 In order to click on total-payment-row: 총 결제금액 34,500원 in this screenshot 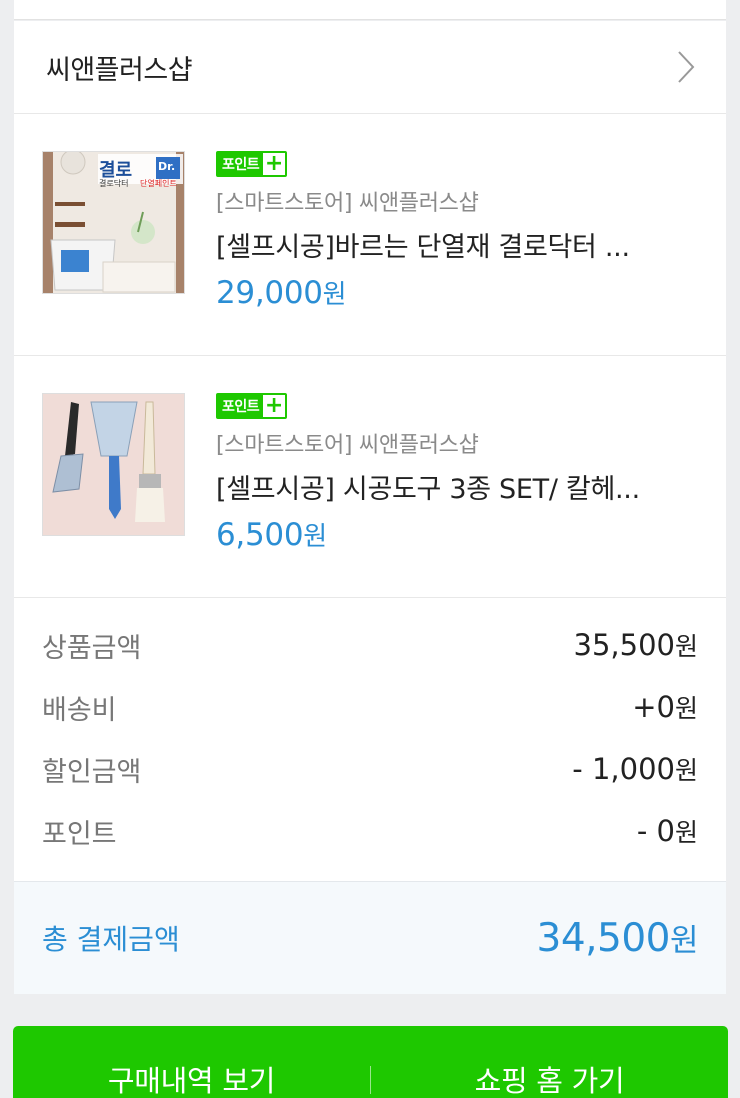, I will do `click(370, 937)`.